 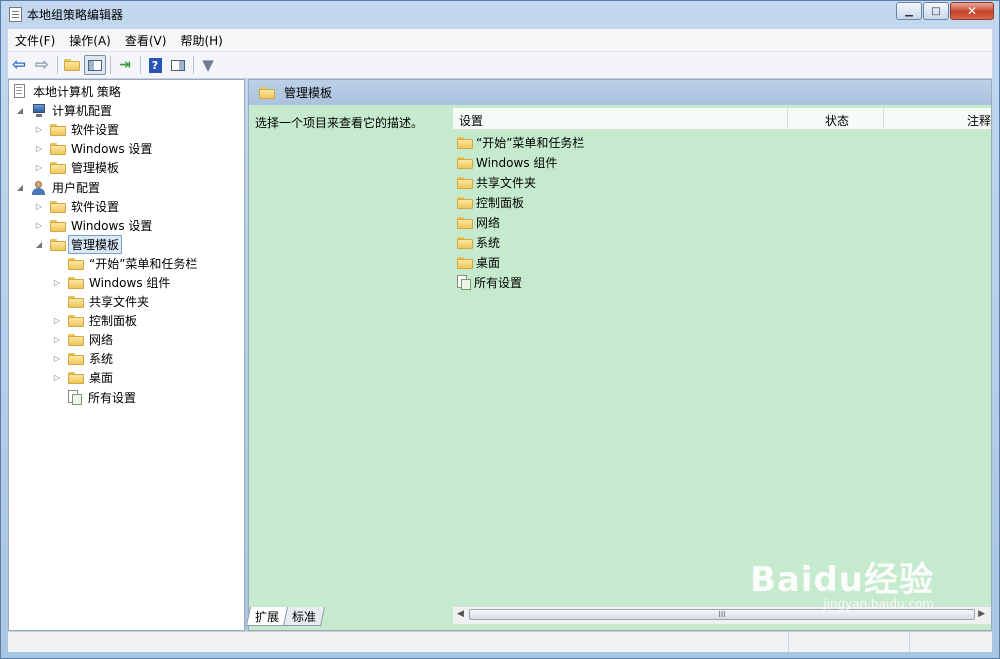 I want to click on tree-node-windows-components: ▷ Windows 组件, so click(x=111, y=282).